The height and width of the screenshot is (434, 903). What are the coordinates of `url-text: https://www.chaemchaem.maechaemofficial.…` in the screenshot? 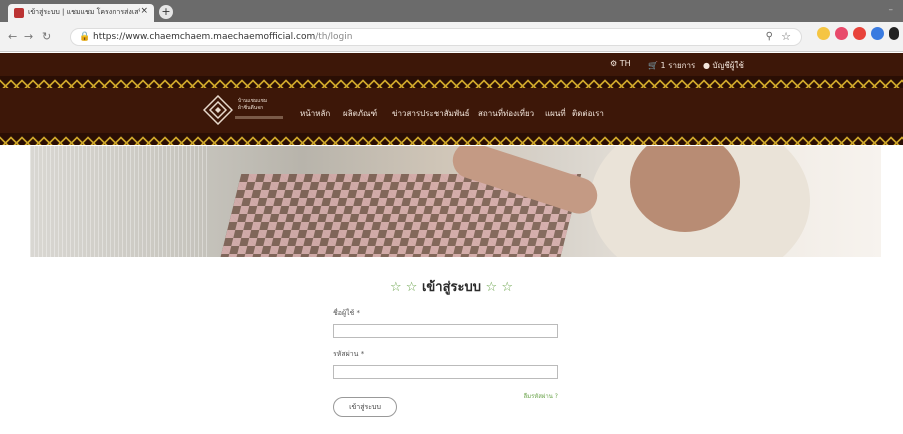 It's located at (222, 37).